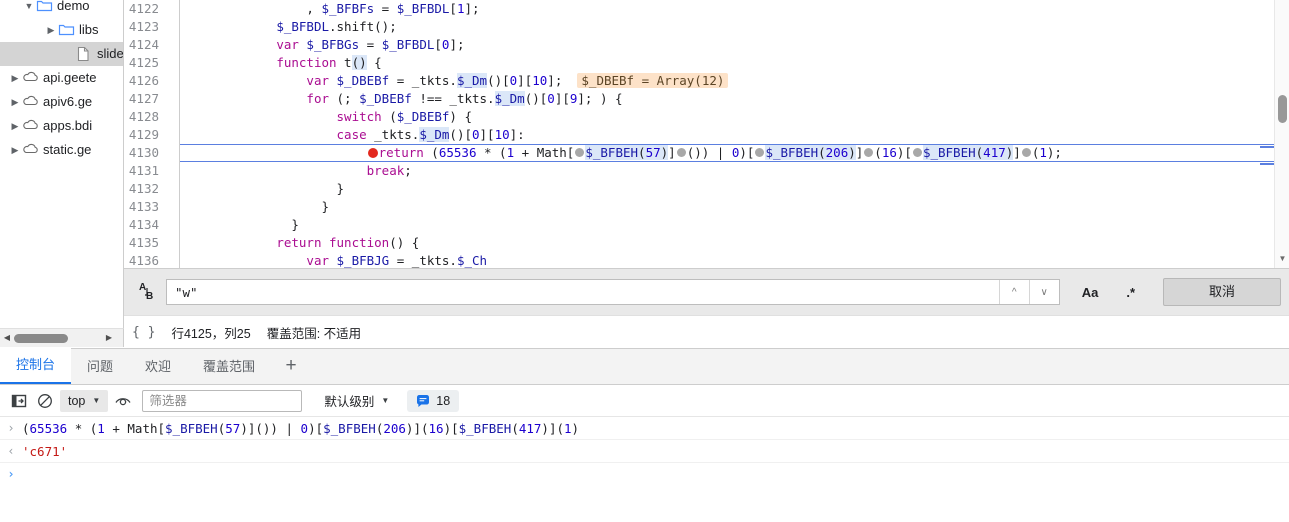 The image size is (1289, 522). I want to click on line-number: 4128, so click(152, 117).